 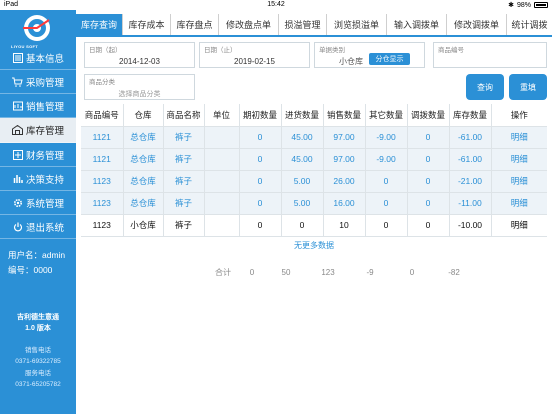 What do you see at coordinates (102, 159) in the screenshot?
I see `cell: 1121` at bounding box center [102, 159].